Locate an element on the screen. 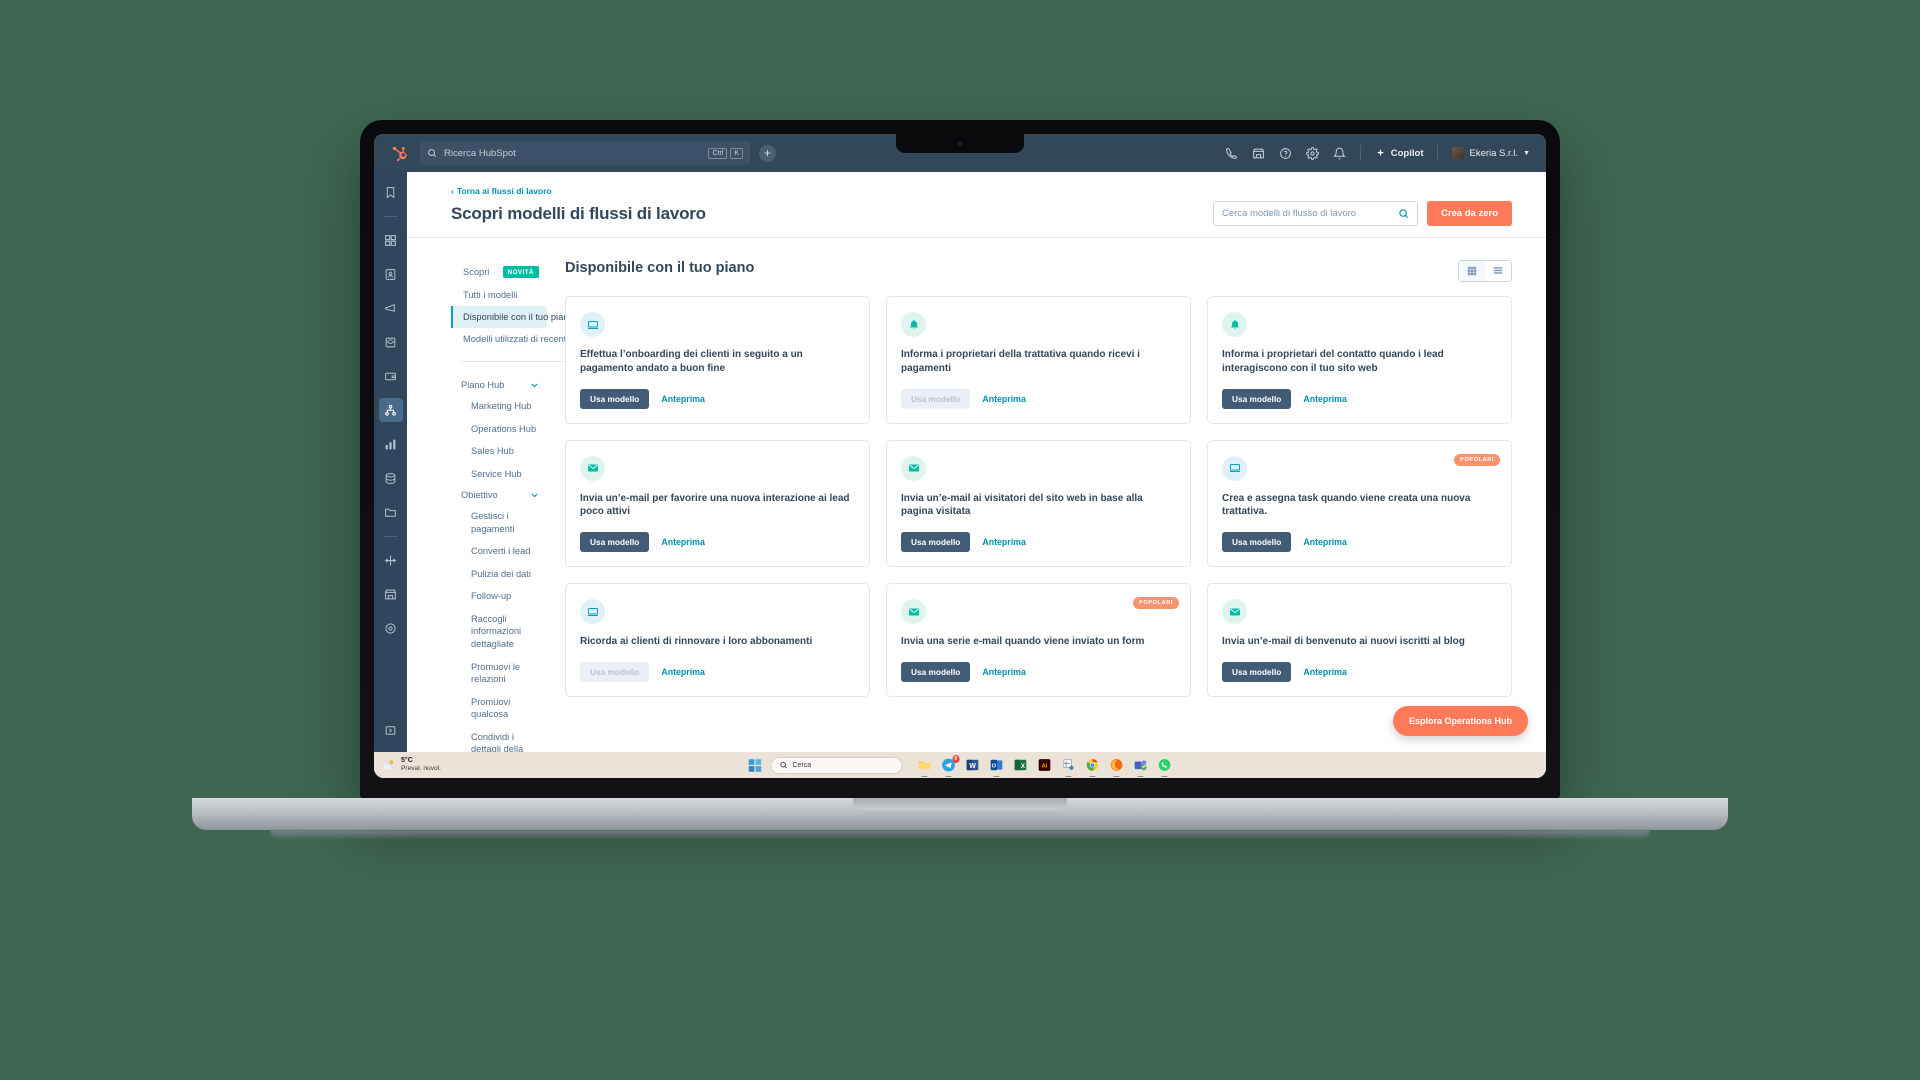 The height and width of the screenshot is (1080, 1920). settings-icon is located at coordinates (1312, 153).